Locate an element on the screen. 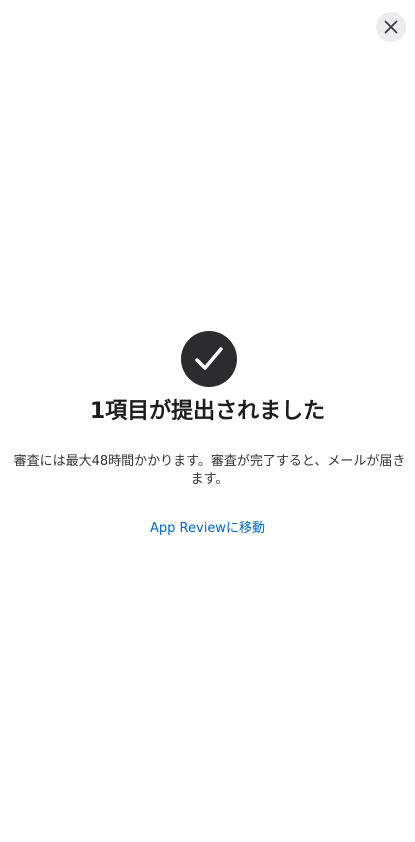  review-time-message: 審査には最大48時間かかります。審査が完了すると、メールが届きます。 is located at coordinates (209, 470).